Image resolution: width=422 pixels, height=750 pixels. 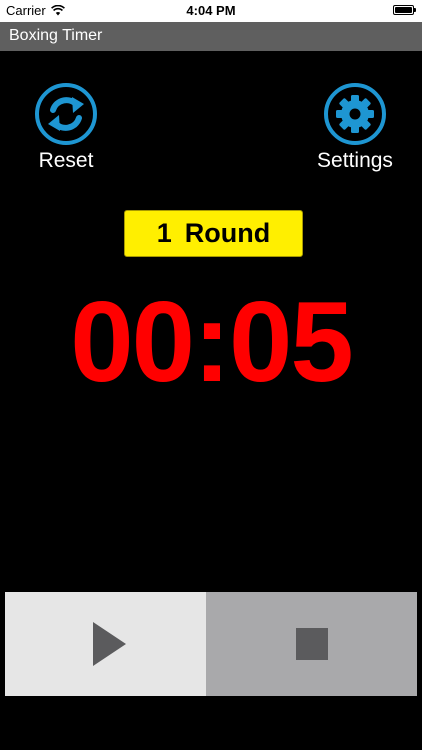 What do you see at coordinates (355, 114) in the screenshot?
I see `gear-icon` at bounding box center [355, 114].